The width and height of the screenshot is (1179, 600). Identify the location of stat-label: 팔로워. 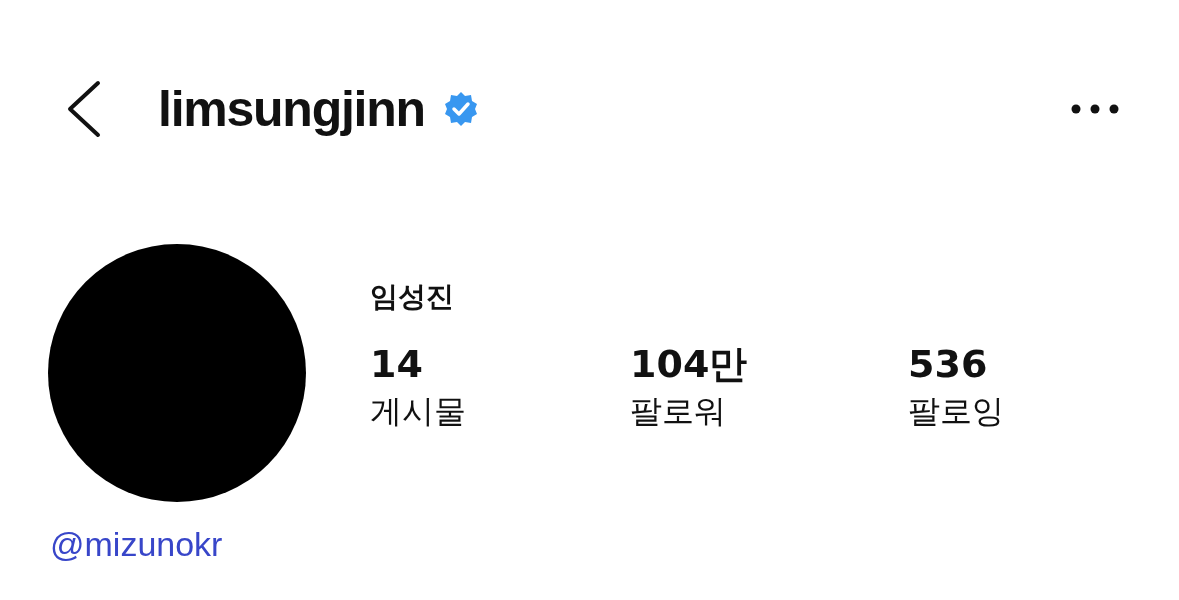
(678, 411).